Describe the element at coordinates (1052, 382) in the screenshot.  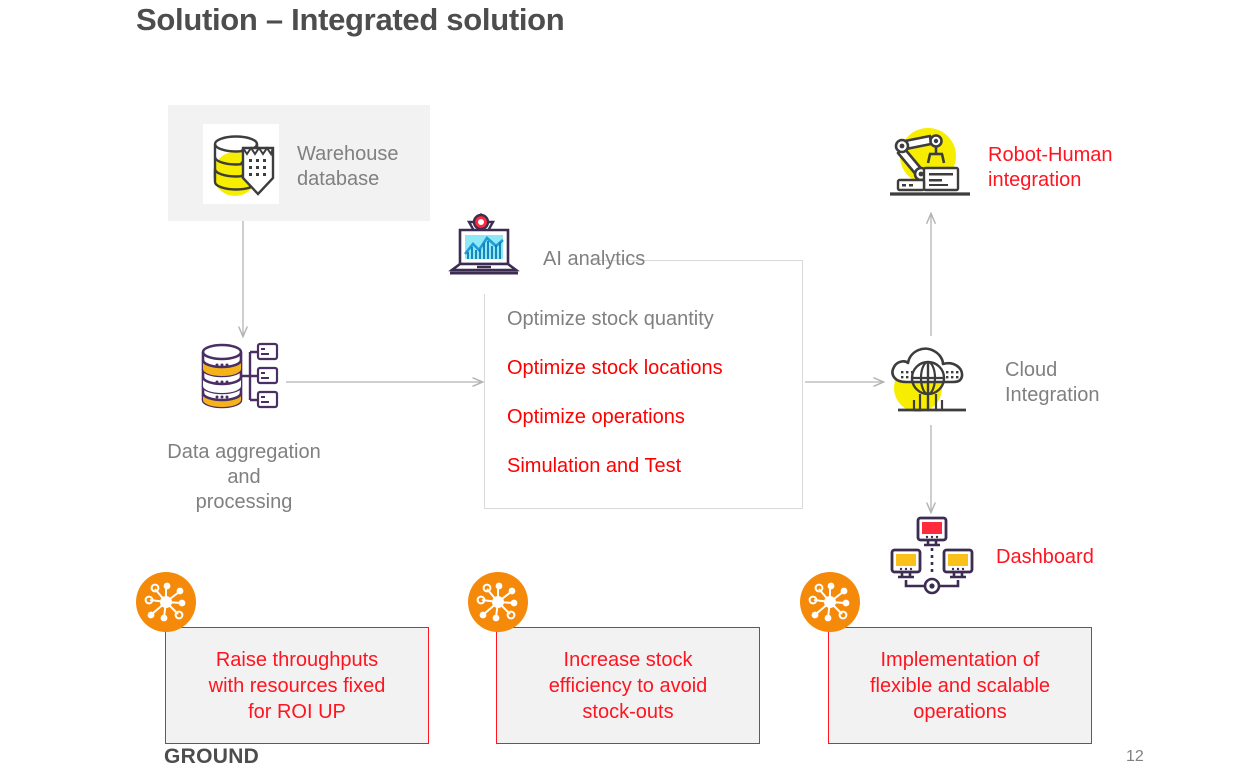
I see `cloud-integration-label: Cloud Integration` at that location.